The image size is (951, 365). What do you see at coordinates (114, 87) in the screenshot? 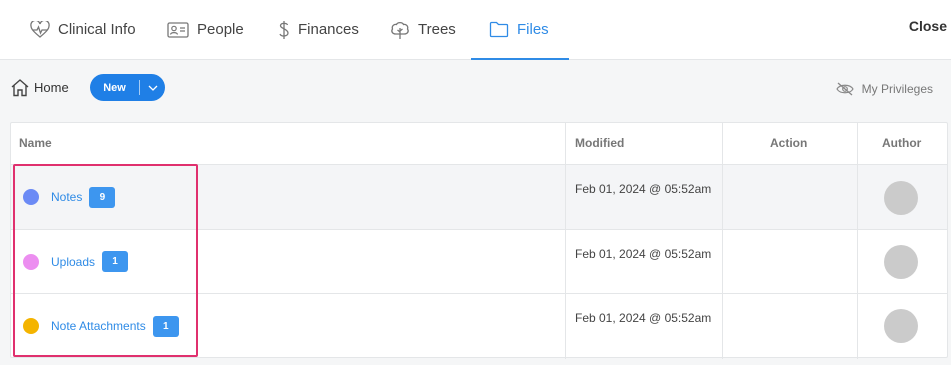
I see `new-button-label: New` at bounding box center [114, 87].